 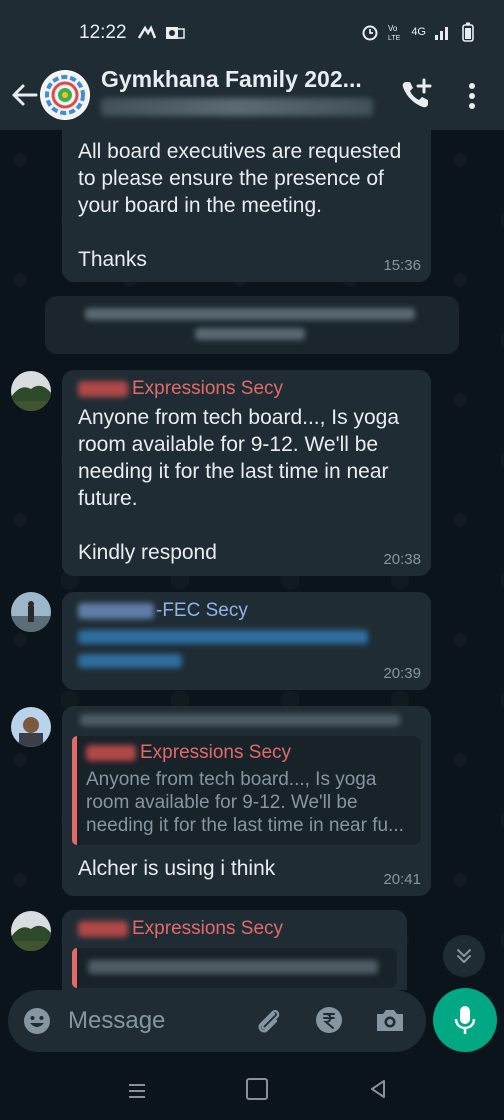 What do you see at coordinates (257, 1089) in the screenshot?
I see `home-button` at bounding box center [257, 1089].